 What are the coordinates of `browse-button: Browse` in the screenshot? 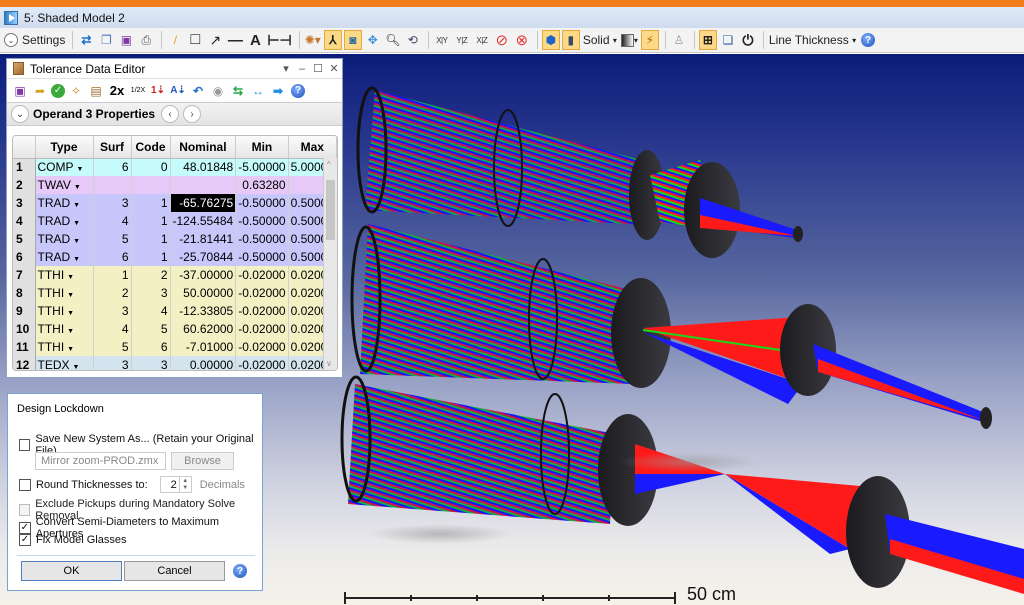 It's located at (202, 461).